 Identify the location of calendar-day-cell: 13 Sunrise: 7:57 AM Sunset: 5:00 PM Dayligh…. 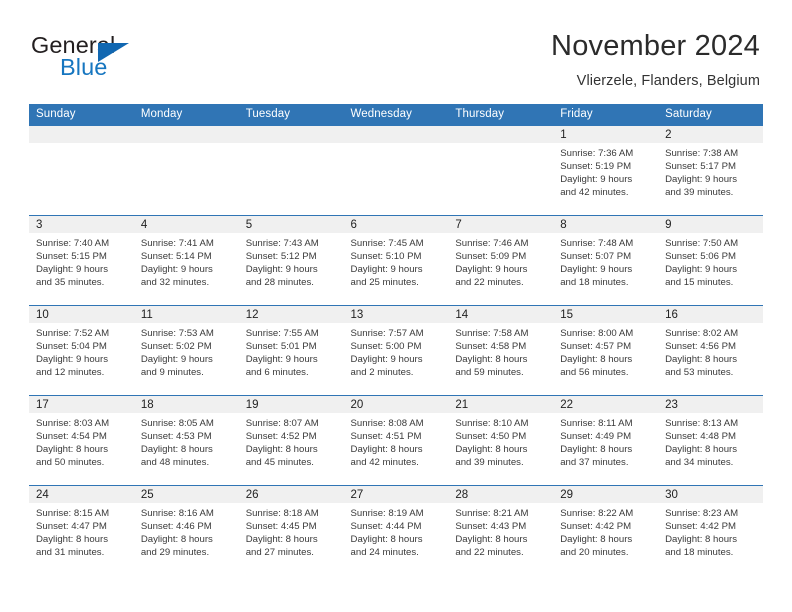
(396, 350).